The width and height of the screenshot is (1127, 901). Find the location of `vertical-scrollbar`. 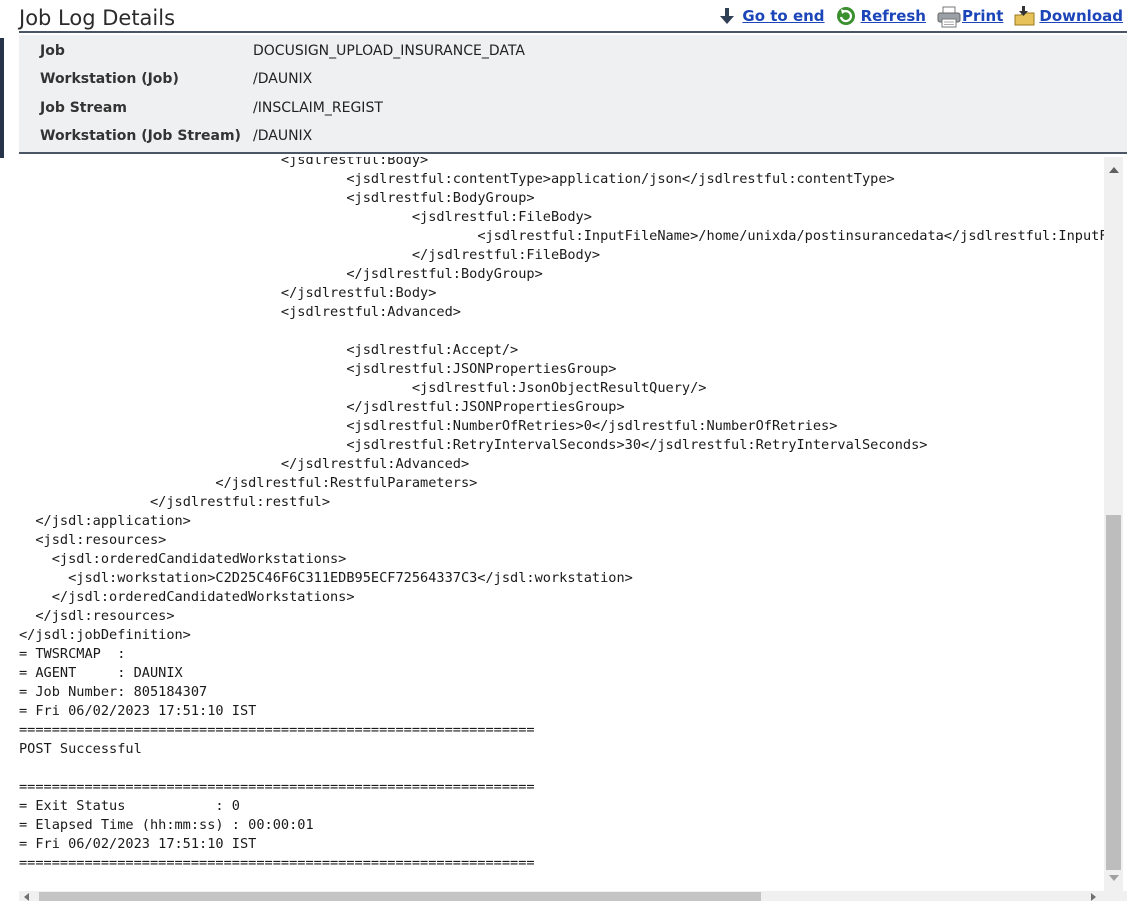

vertical-scrollbar is located at coordinates (1113, 524).